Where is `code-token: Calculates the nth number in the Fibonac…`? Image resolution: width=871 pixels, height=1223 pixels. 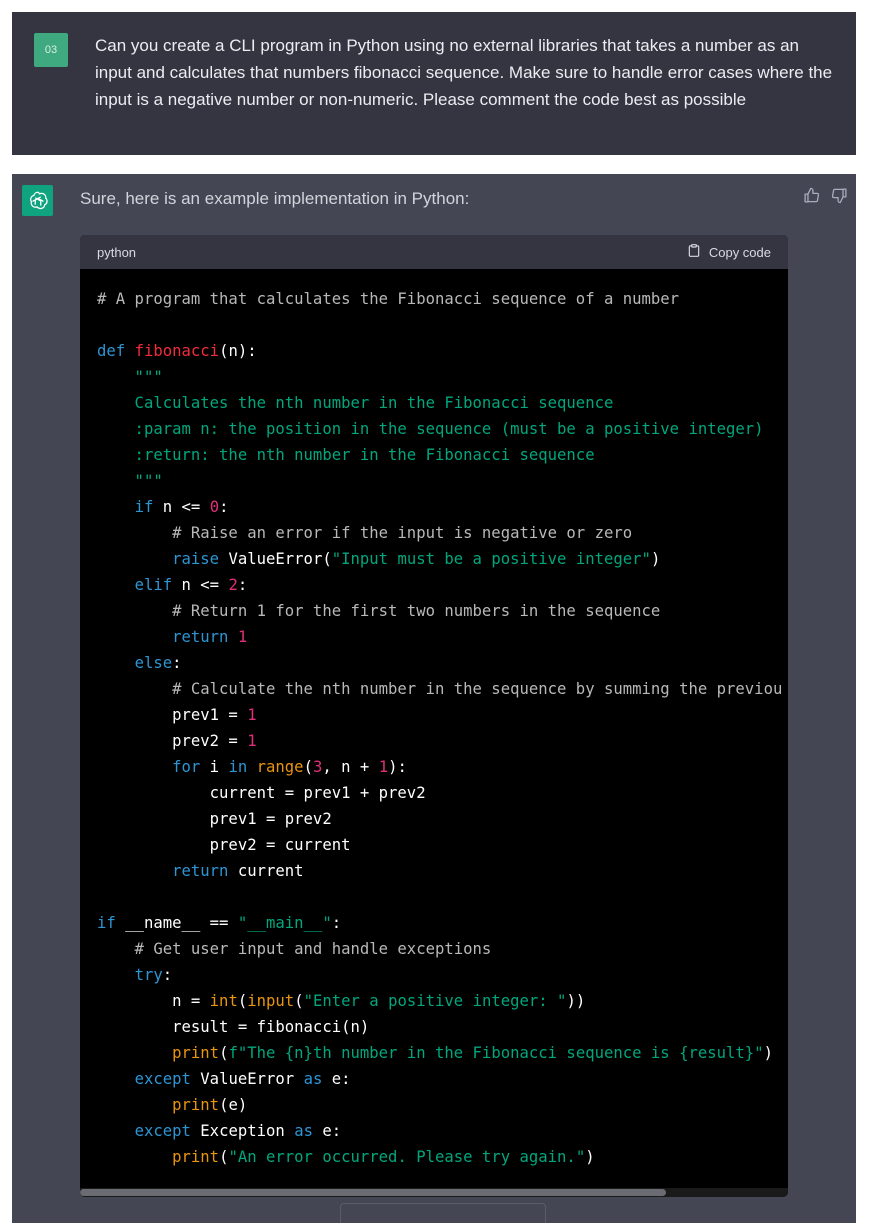
code-token: Calculates the nth number in the Fibonac… is located at coordinates (355, 403).